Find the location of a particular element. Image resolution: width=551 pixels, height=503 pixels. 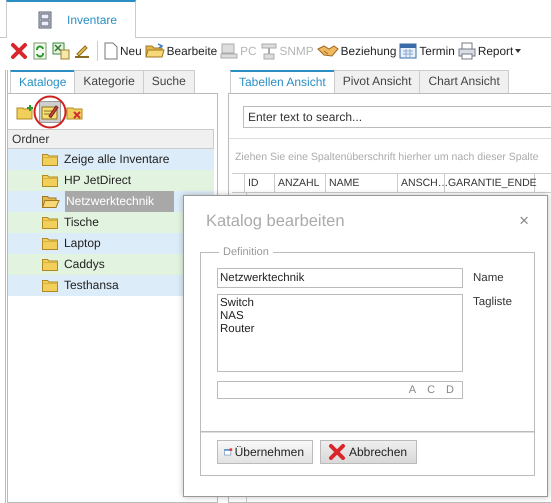

view-tab: Tabellen Ansicht is located at coordinates (282, 81).